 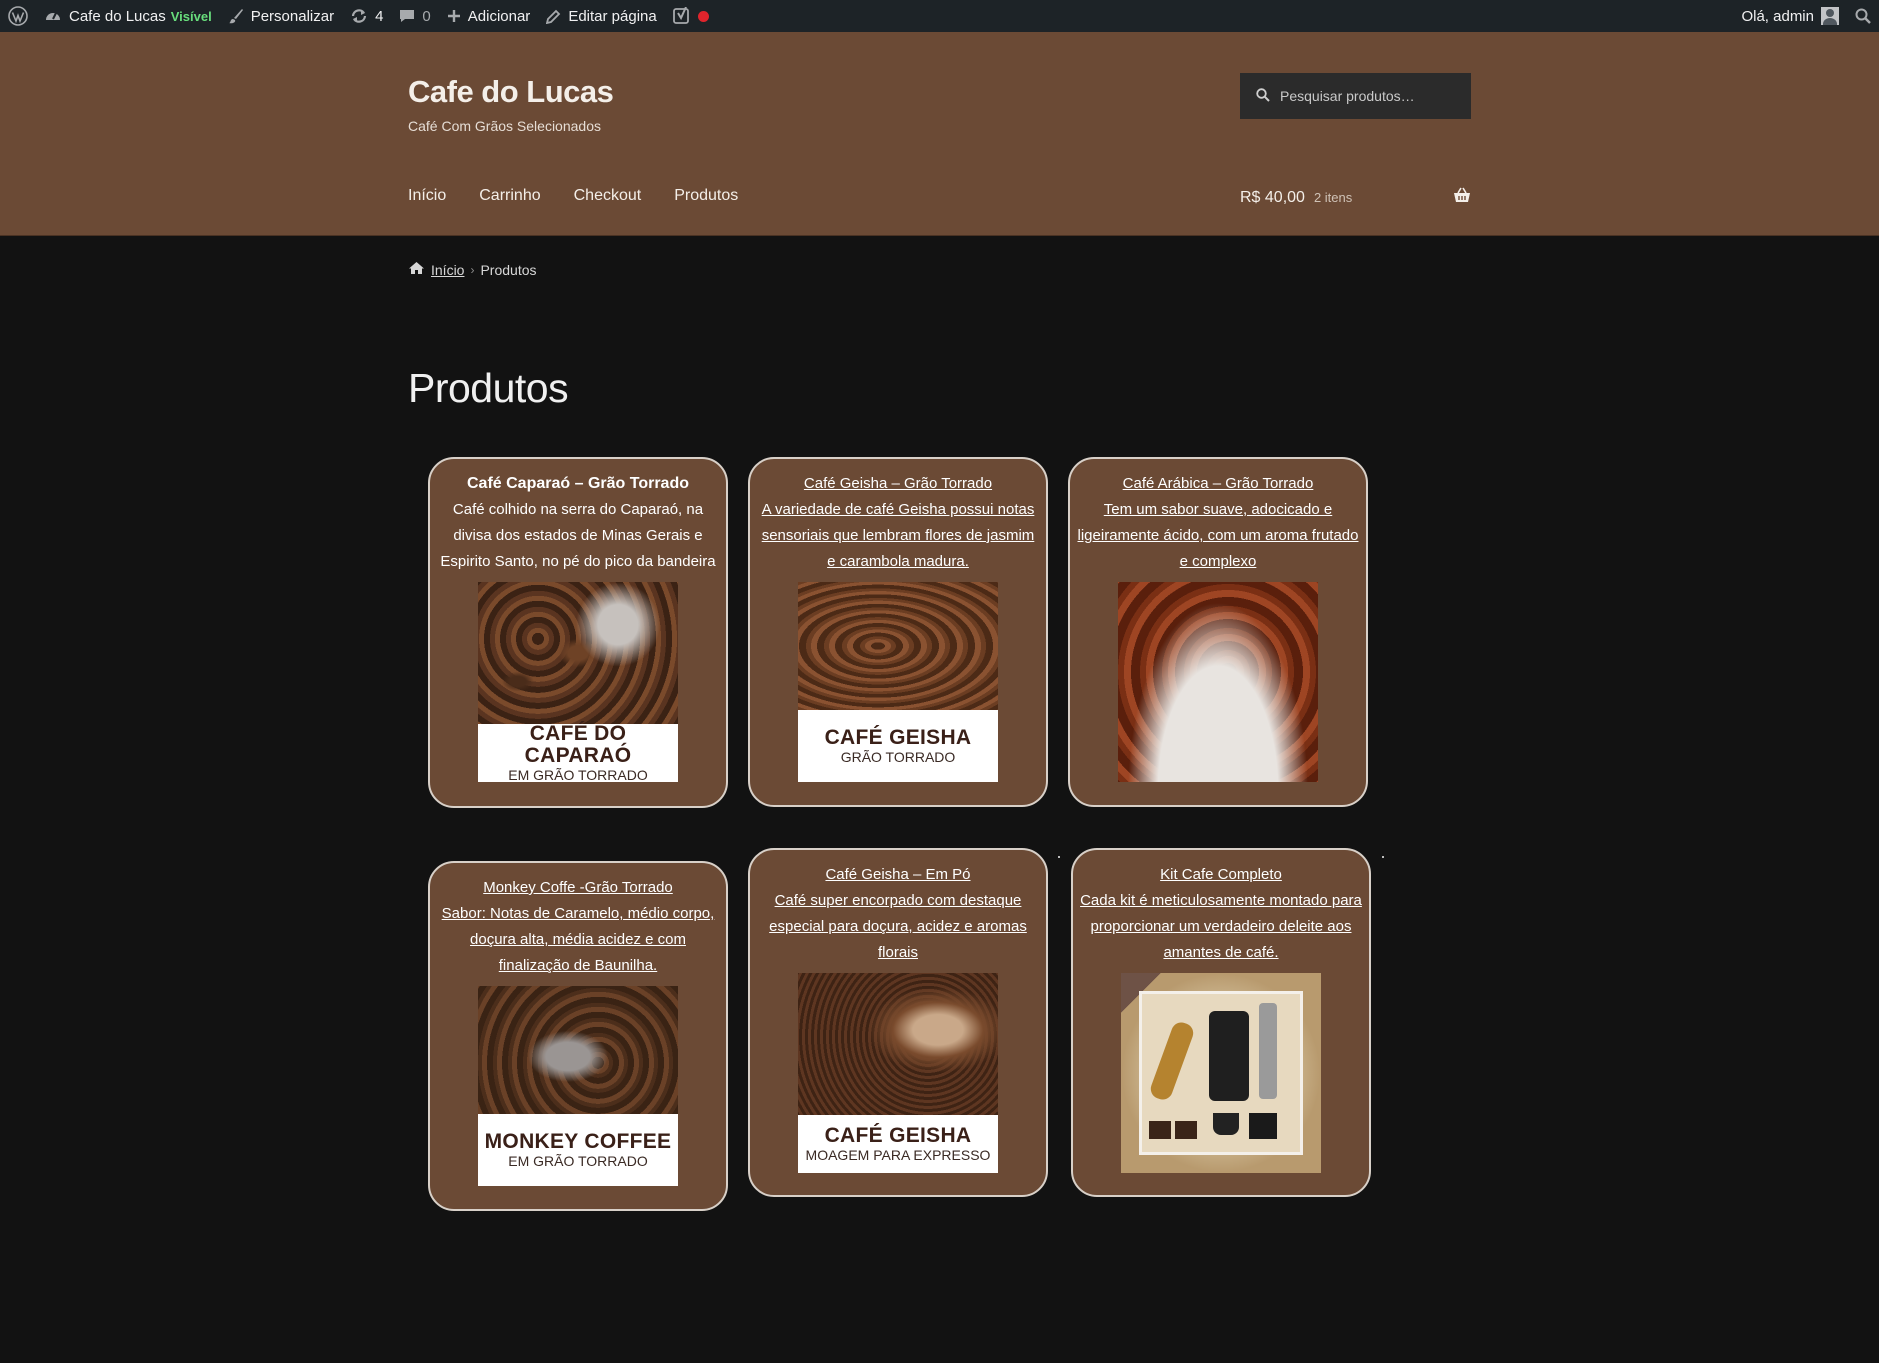 I want to click on product-image: CAFÉ GEISHA MOAGEM PARA EXPRESSO, so click(x=898, y=1073).